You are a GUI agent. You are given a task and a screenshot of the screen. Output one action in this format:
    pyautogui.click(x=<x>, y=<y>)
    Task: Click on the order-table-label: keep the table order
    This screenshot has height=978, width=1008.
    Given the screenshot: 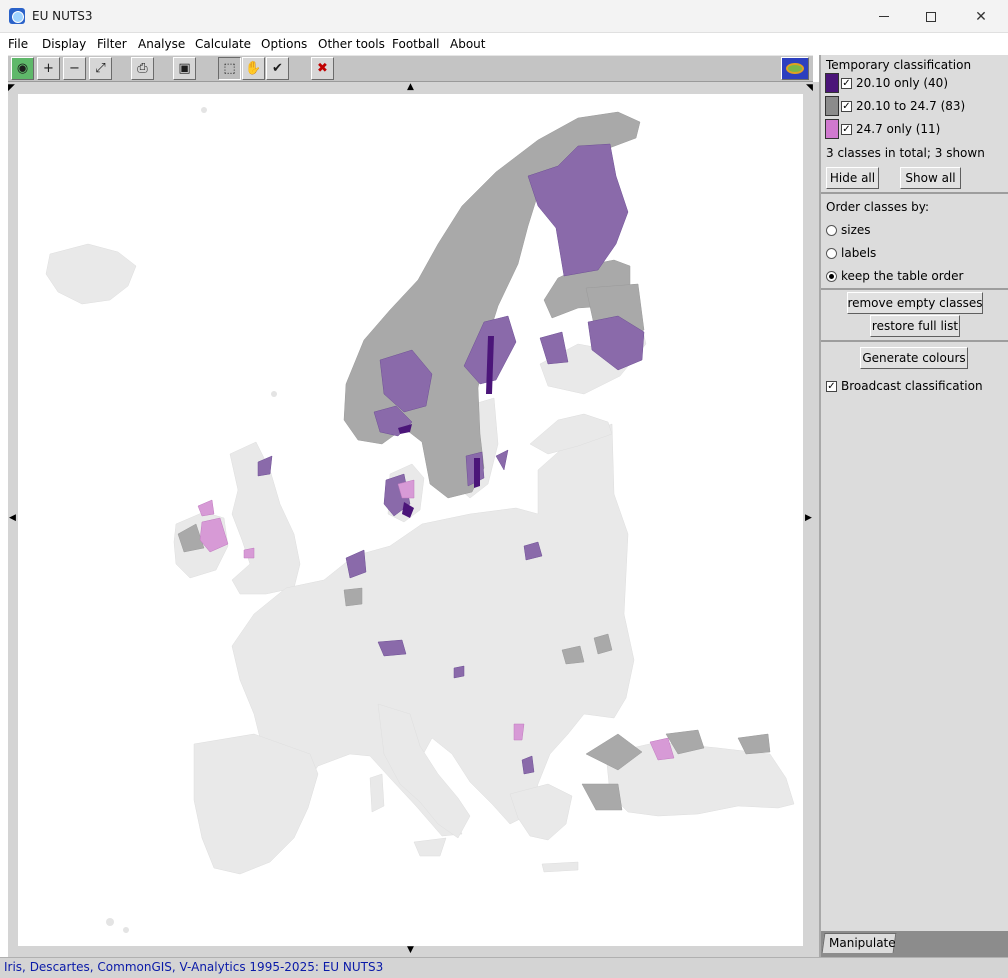 What is the action you would take?
    pyautogui.click(x=902, y=276)
    